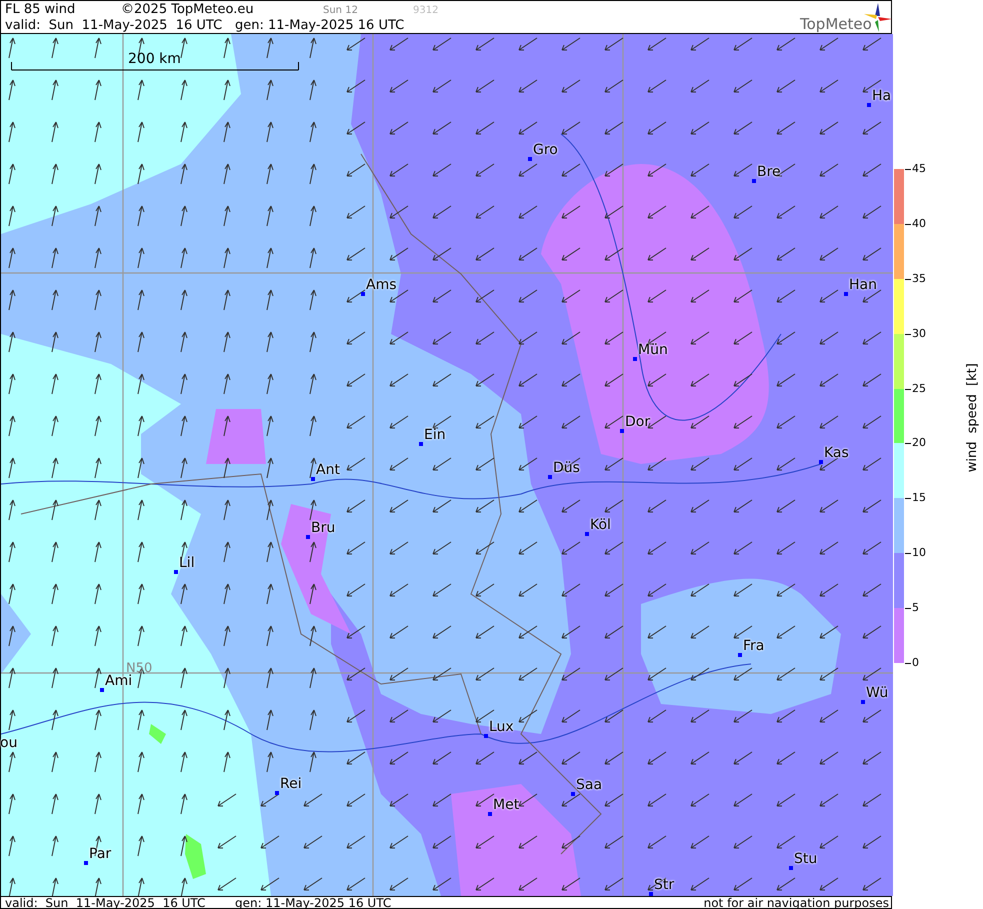 The height and width of the screenshot is (909, 983). Describe the element at coordinates (877, 693) in the screenshot. I see `city-label: Wü` at that location.